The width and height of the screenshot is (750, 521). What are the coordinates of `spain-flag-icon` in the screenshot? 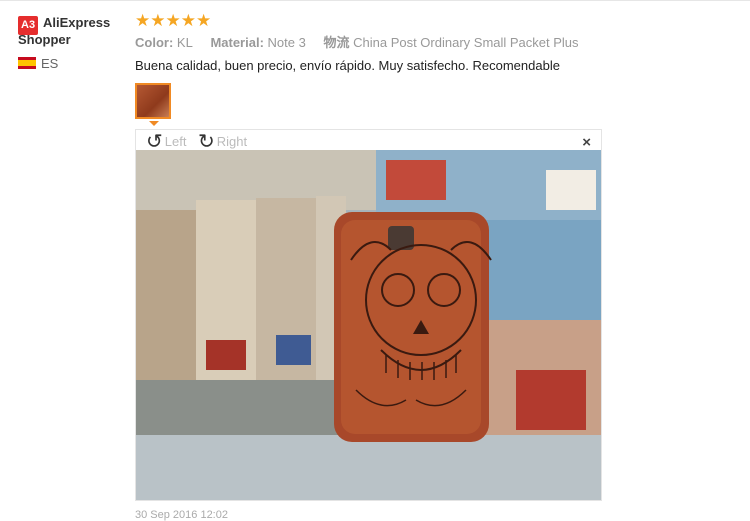 It's located at (27, 63).